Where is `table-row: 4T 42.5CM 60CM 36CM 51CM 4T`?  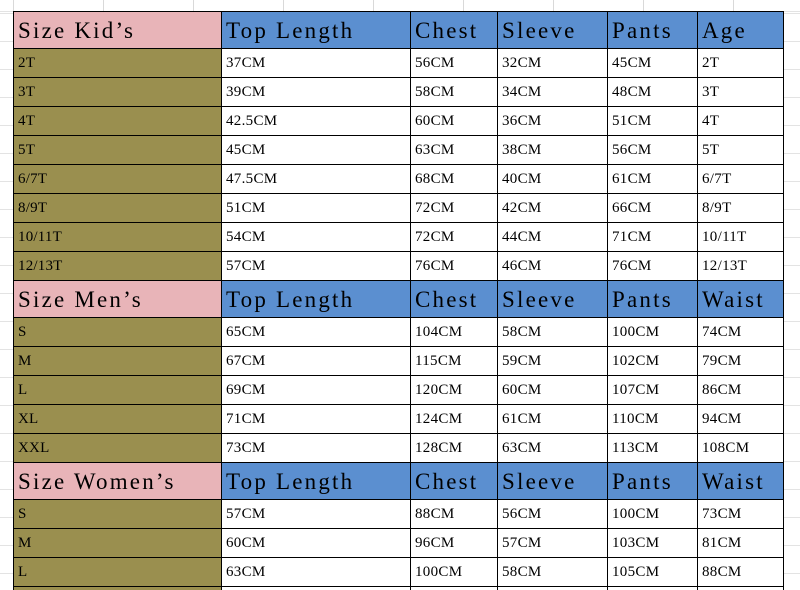
table-row: 4T 42.5CM 60CM 36CM 51CM 4T is located at coordinates (398, 121).